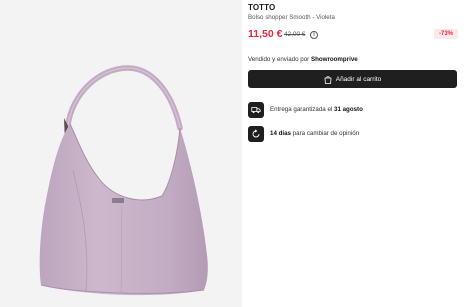 This screenshot has height=307, width=475. I want to click on info-icon: i, so click(314, 34).